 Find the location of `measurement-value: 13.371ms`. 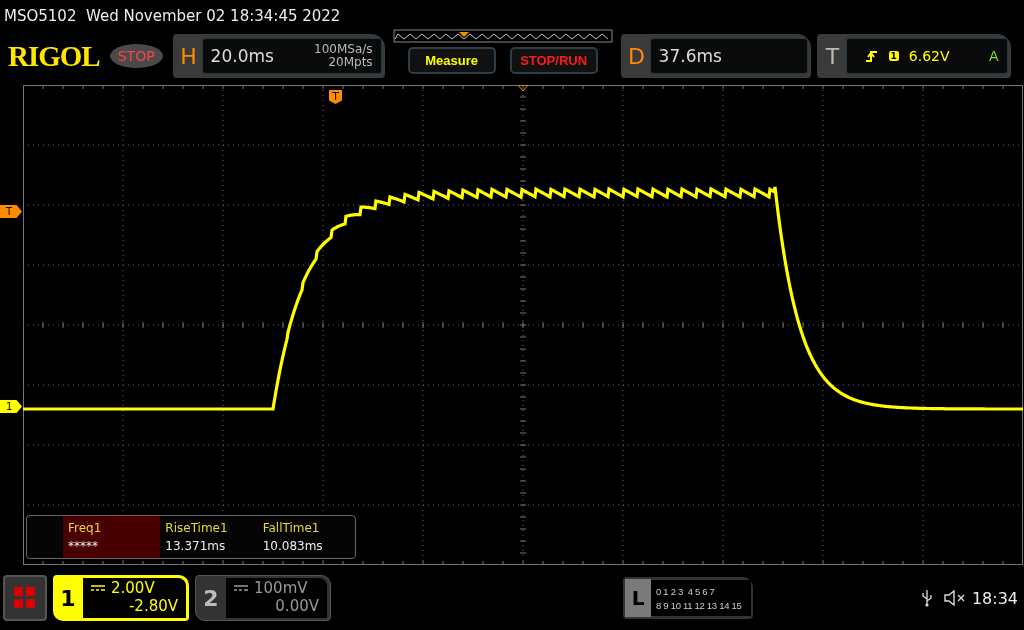

measurement-value: 13.371ms is located at coordinates (196, 546).